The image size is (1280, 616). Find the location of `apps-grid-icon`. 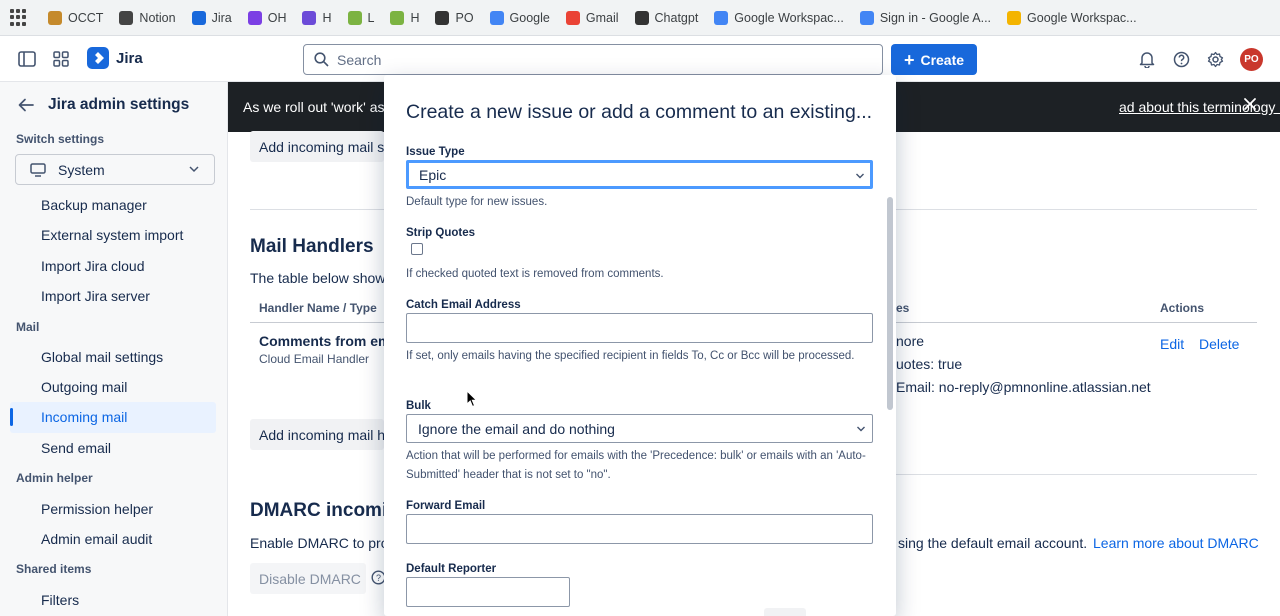

apps-grid-icon is located at coordinates (19, 17).